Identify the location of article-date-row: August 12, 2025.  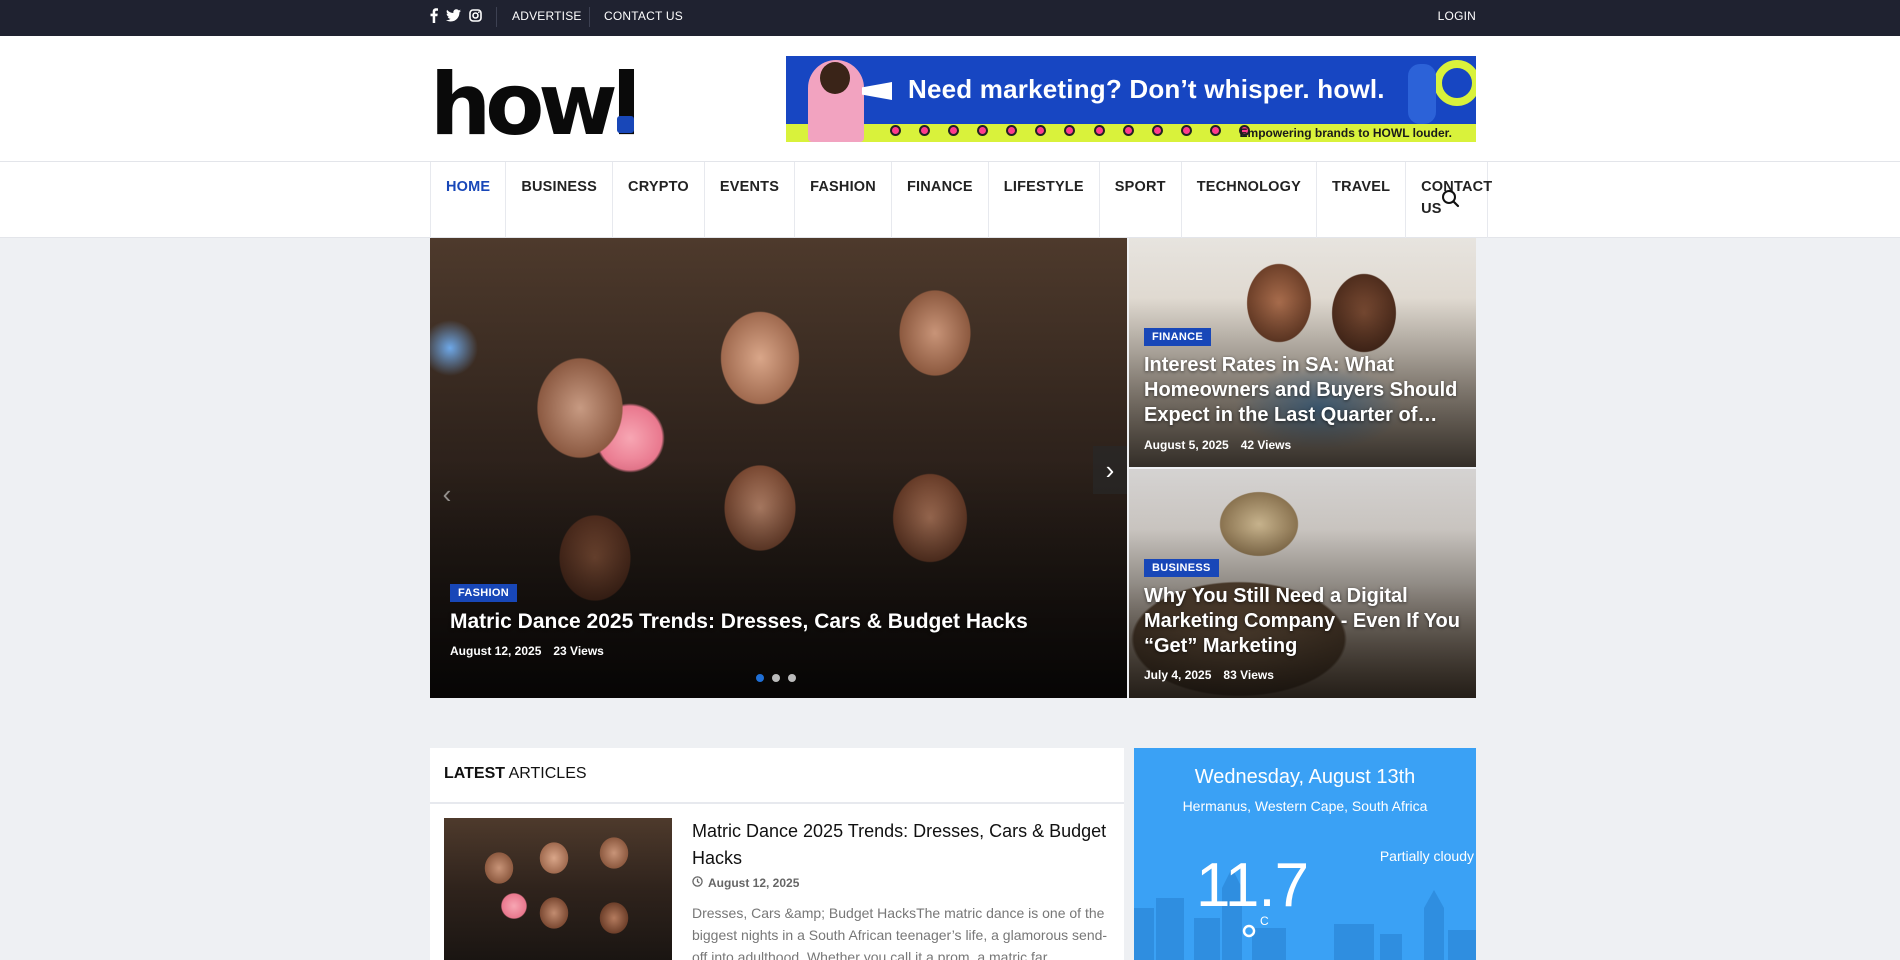
(745, 883).